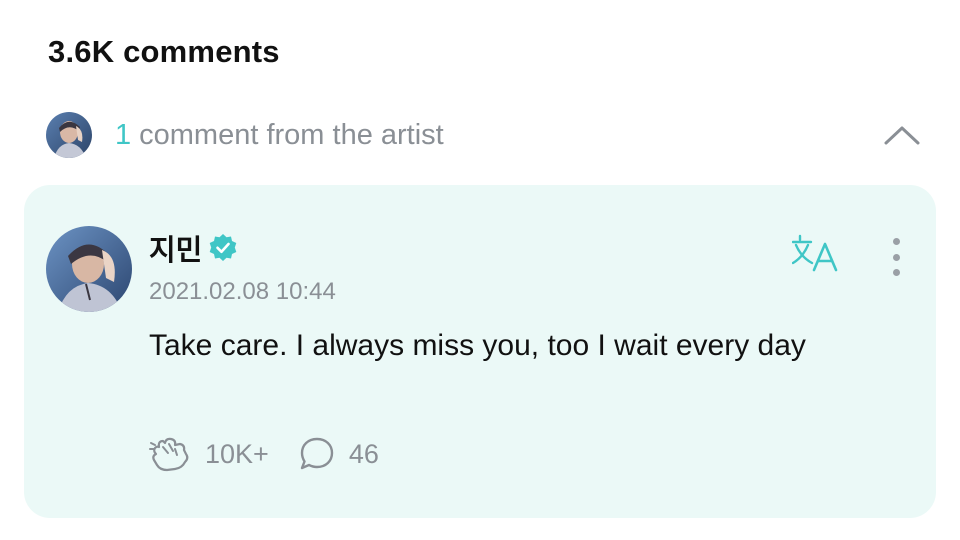  I want to click on comment-timestamp: 2021.02.08 10:44, so click(242, 291).